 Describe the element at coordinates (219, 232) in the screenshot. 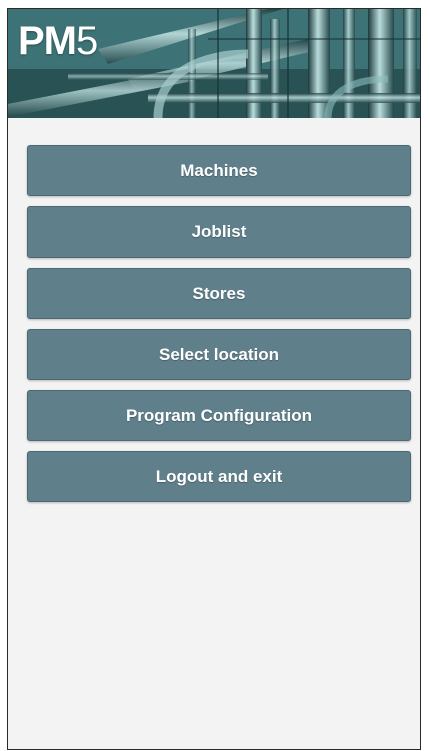

I see `joblist-button: Joblist` at that location.